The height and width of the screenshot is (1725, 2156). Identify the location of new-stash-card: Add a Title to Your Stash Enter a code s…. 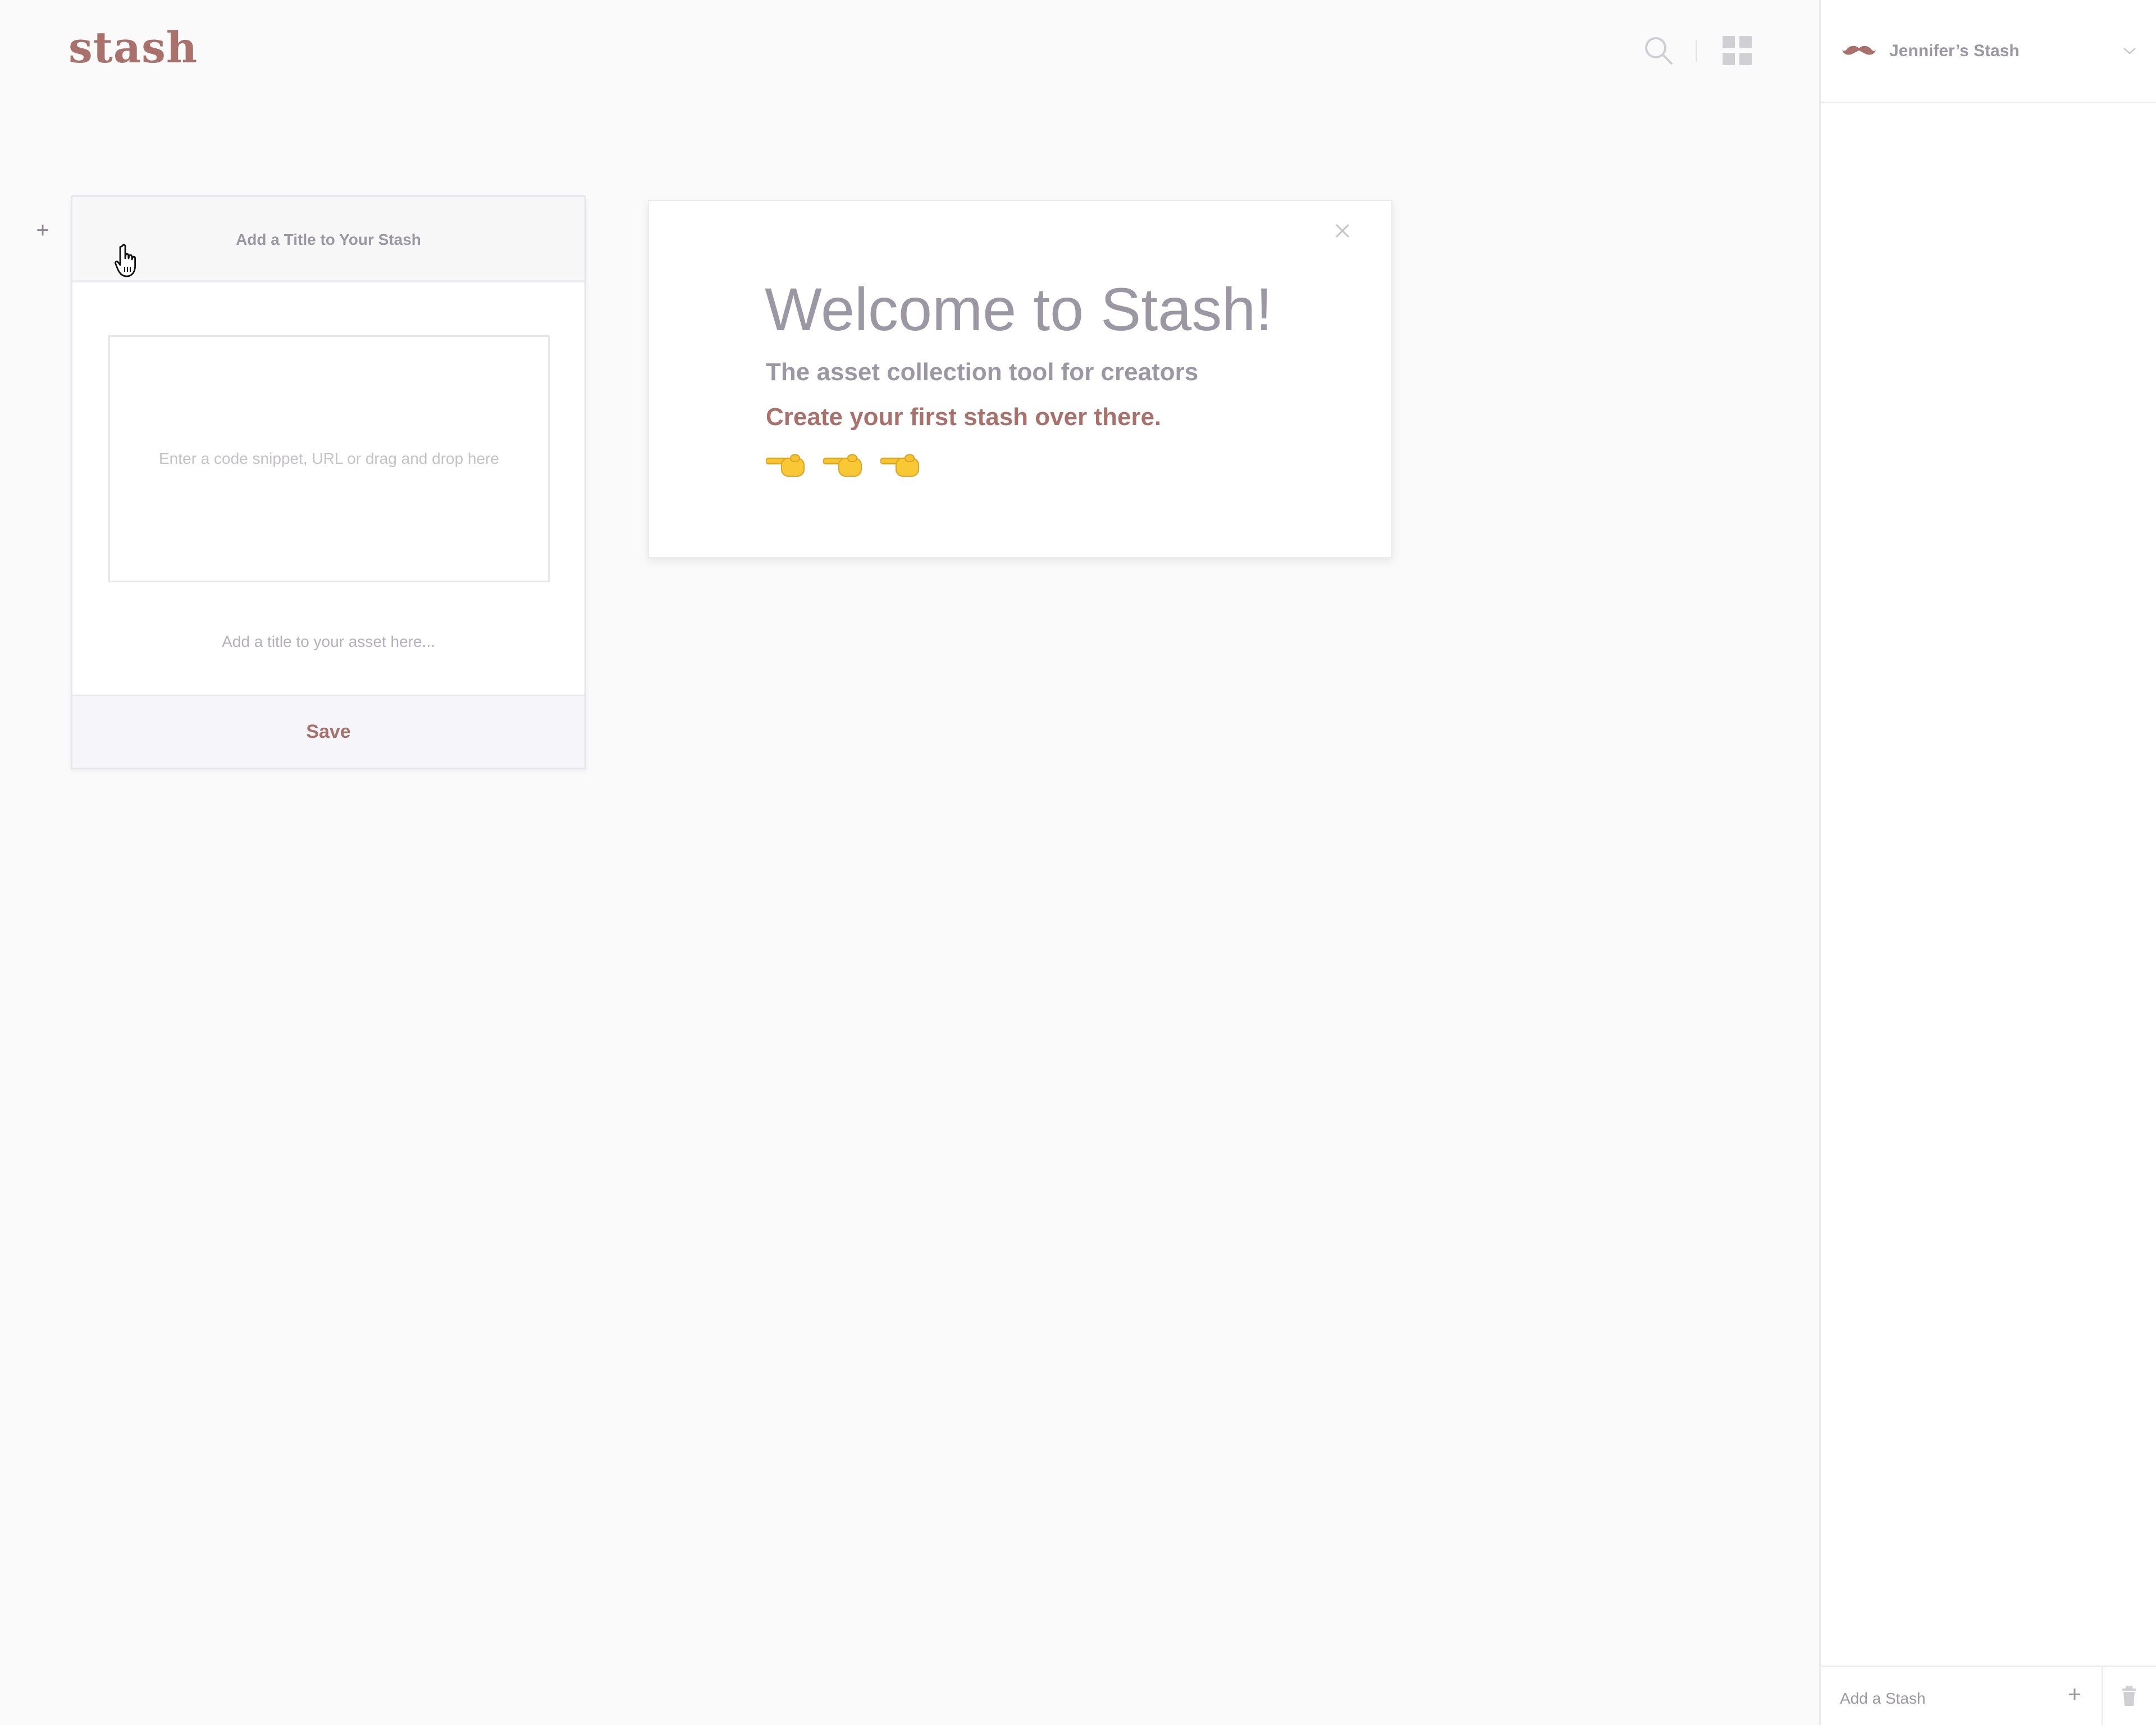
(328, 482).